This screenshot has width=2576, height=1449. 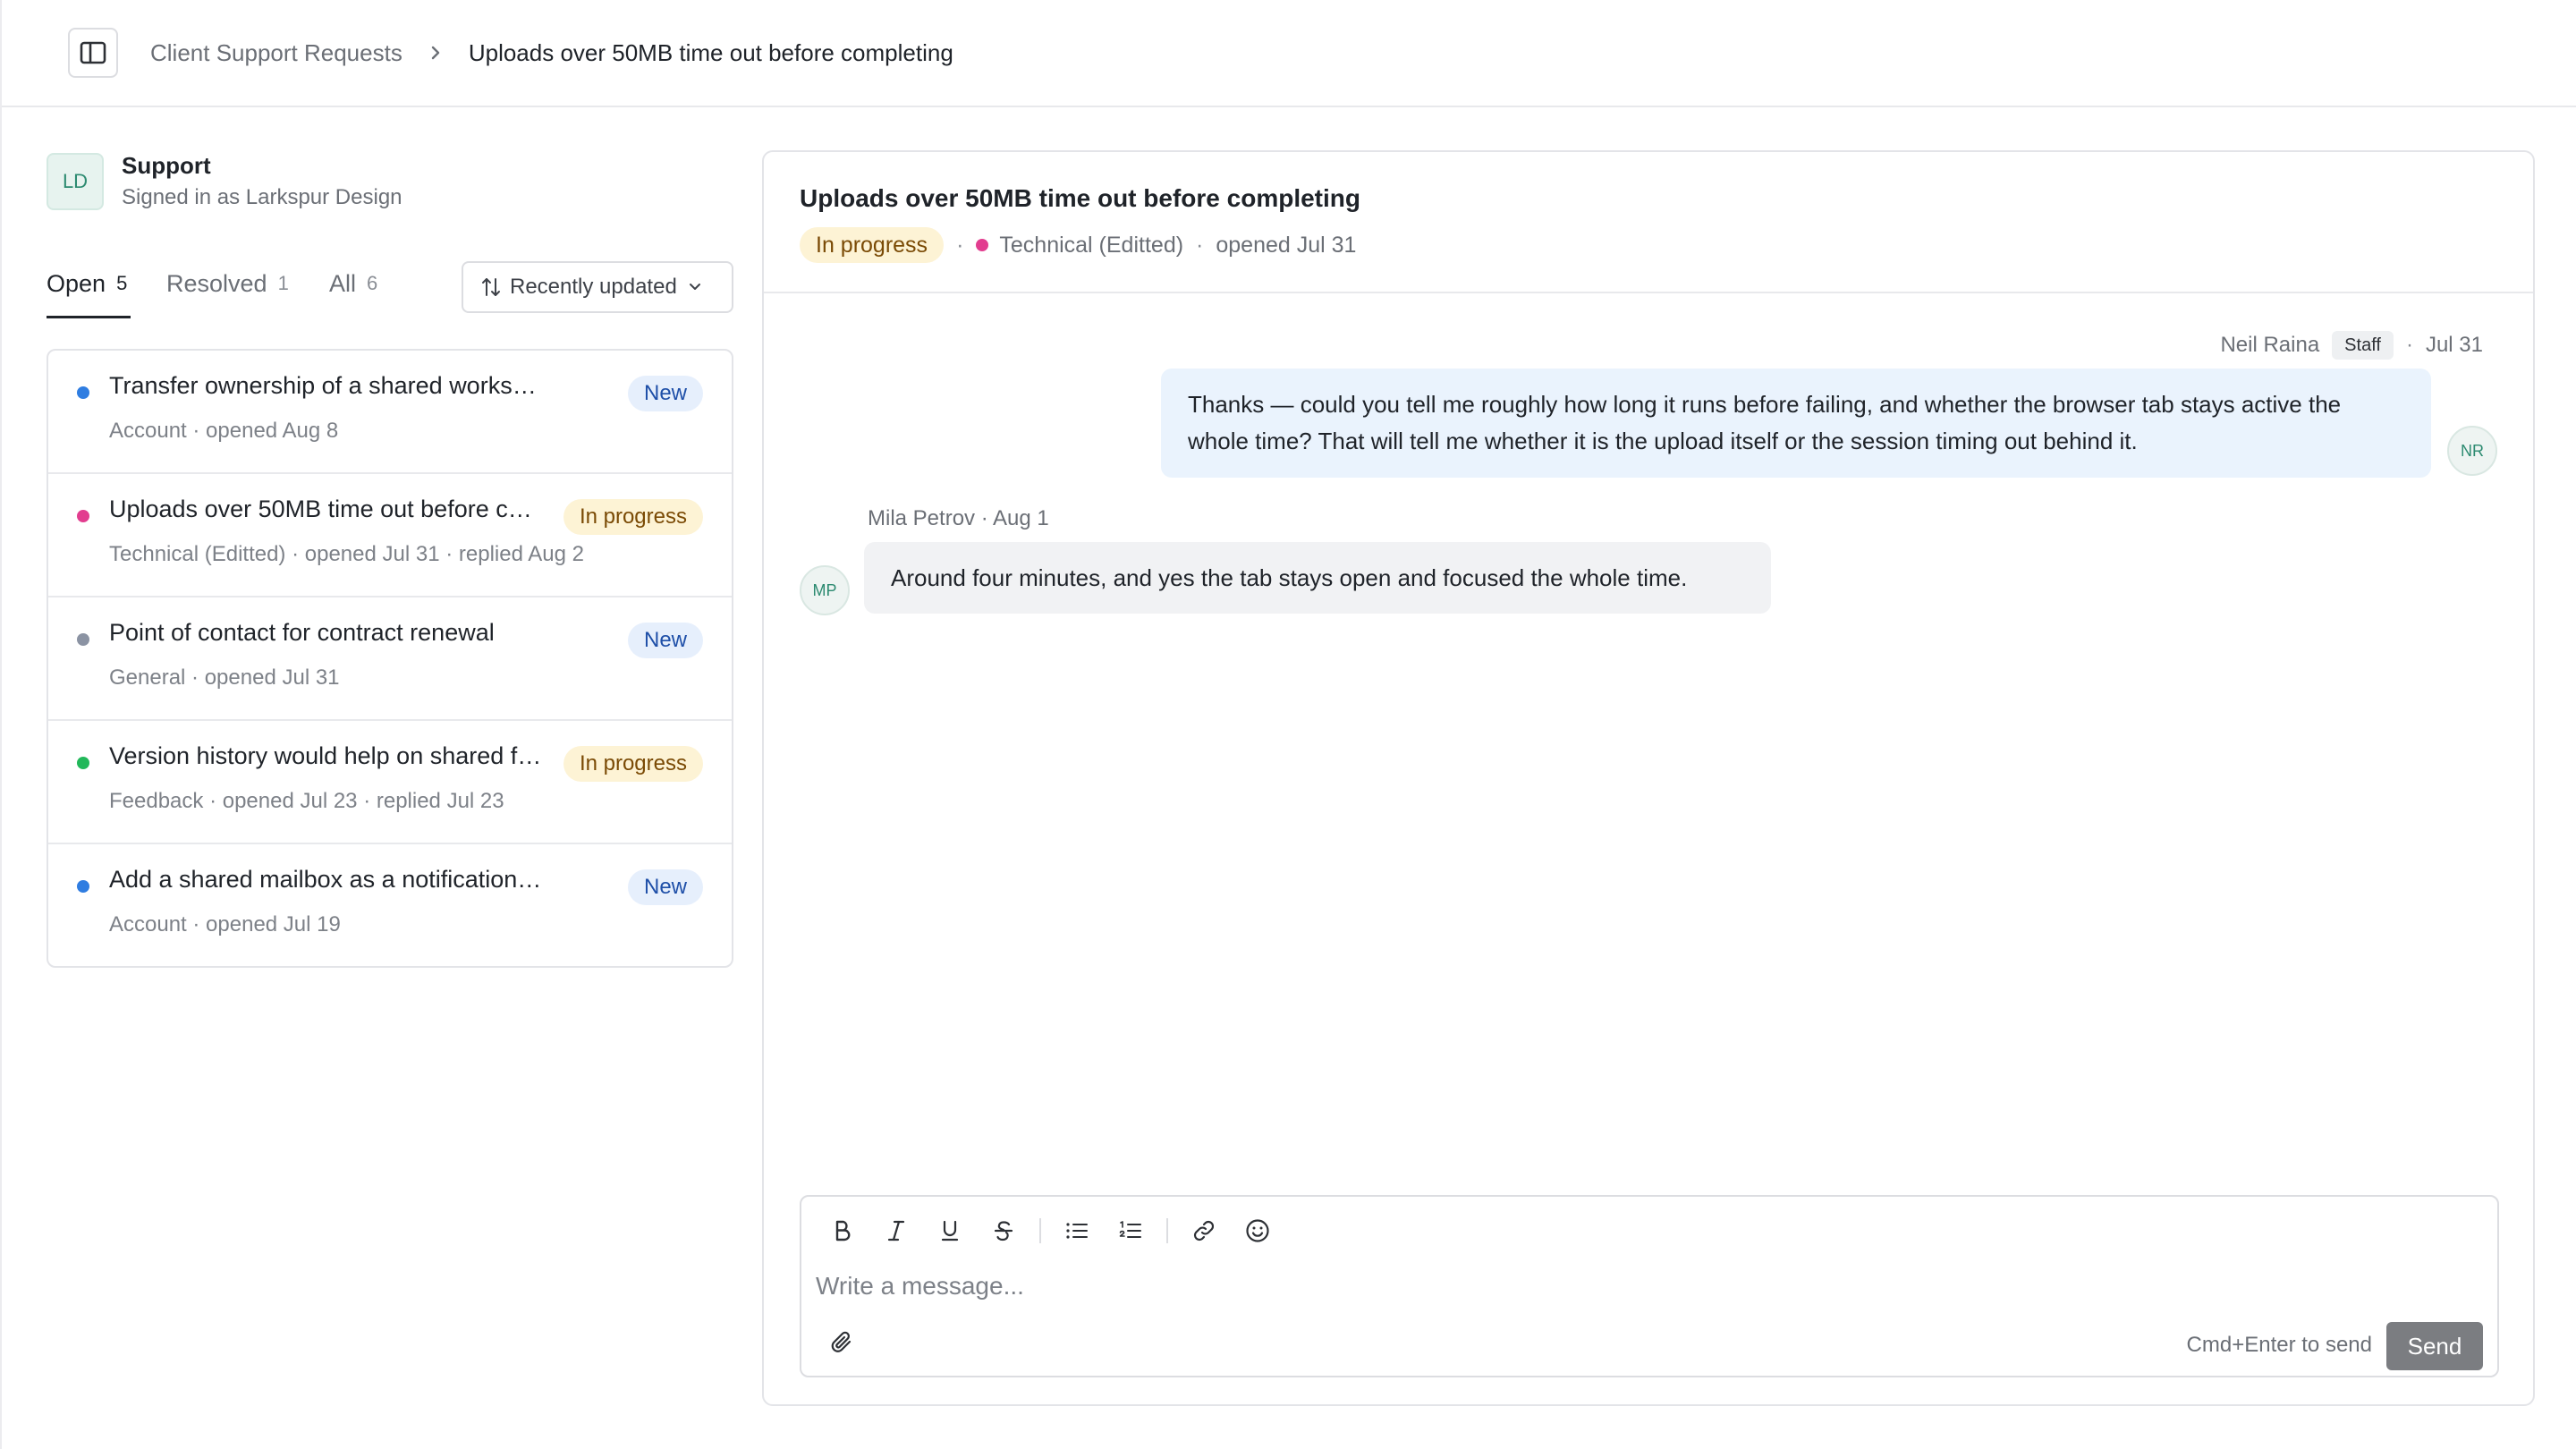 I want to click on chevron-down-icon, so click(x=694, y=287).